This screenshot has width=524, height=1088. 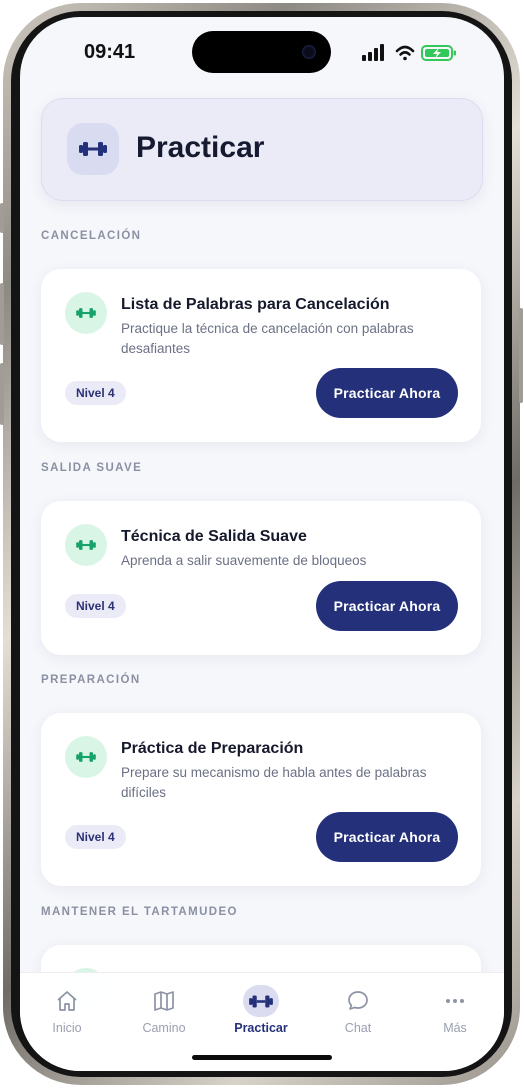 I want to click on chat-bubble-icon, so click(x=358, y=1001).